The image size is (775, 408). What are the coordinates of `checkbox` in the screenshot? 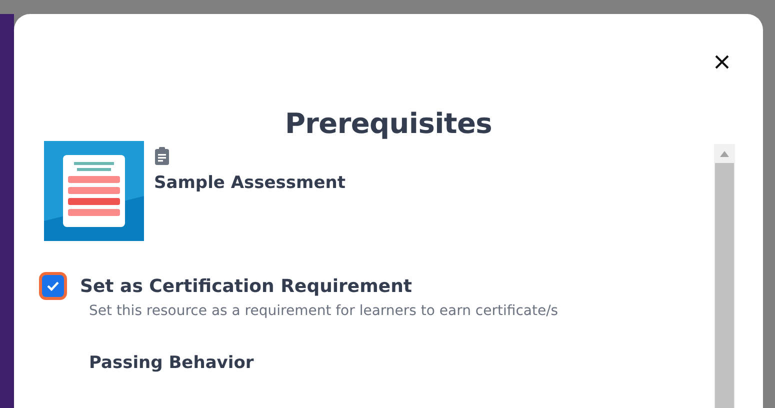 It's located at (53, 286).